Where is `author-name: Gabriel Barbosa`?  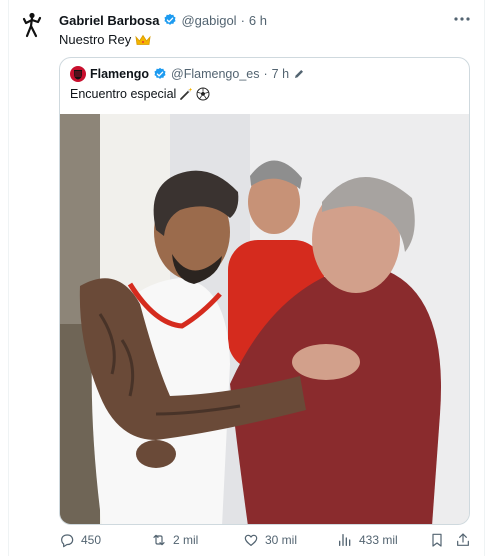
author-name: Gabriel Barbosa is located at coordinates (109, 20).